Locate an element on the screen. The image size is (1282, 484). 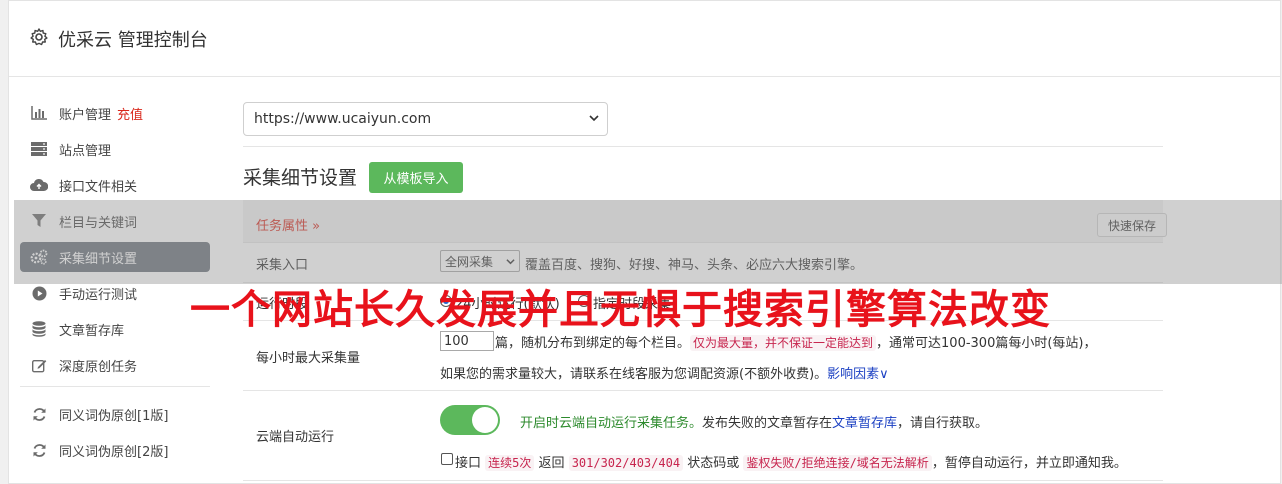
cb-code-1: 连续5次 is located at coordinates (510, 463).